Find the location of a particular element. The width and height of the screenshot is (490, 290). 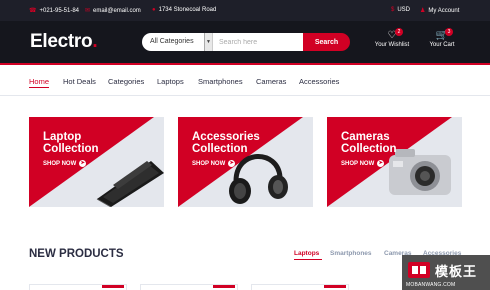

email-link: ✉ email@email.com is located at coordinates (113, 11).